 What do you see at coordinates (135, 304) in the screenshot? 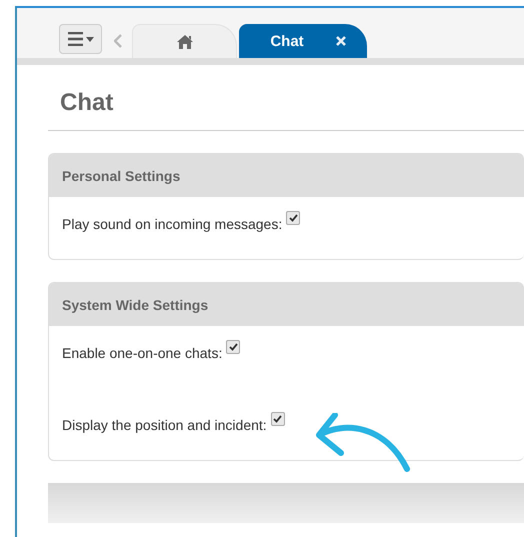
I see `panel-title: System Wide Settings` at bounding box center [135, 304].